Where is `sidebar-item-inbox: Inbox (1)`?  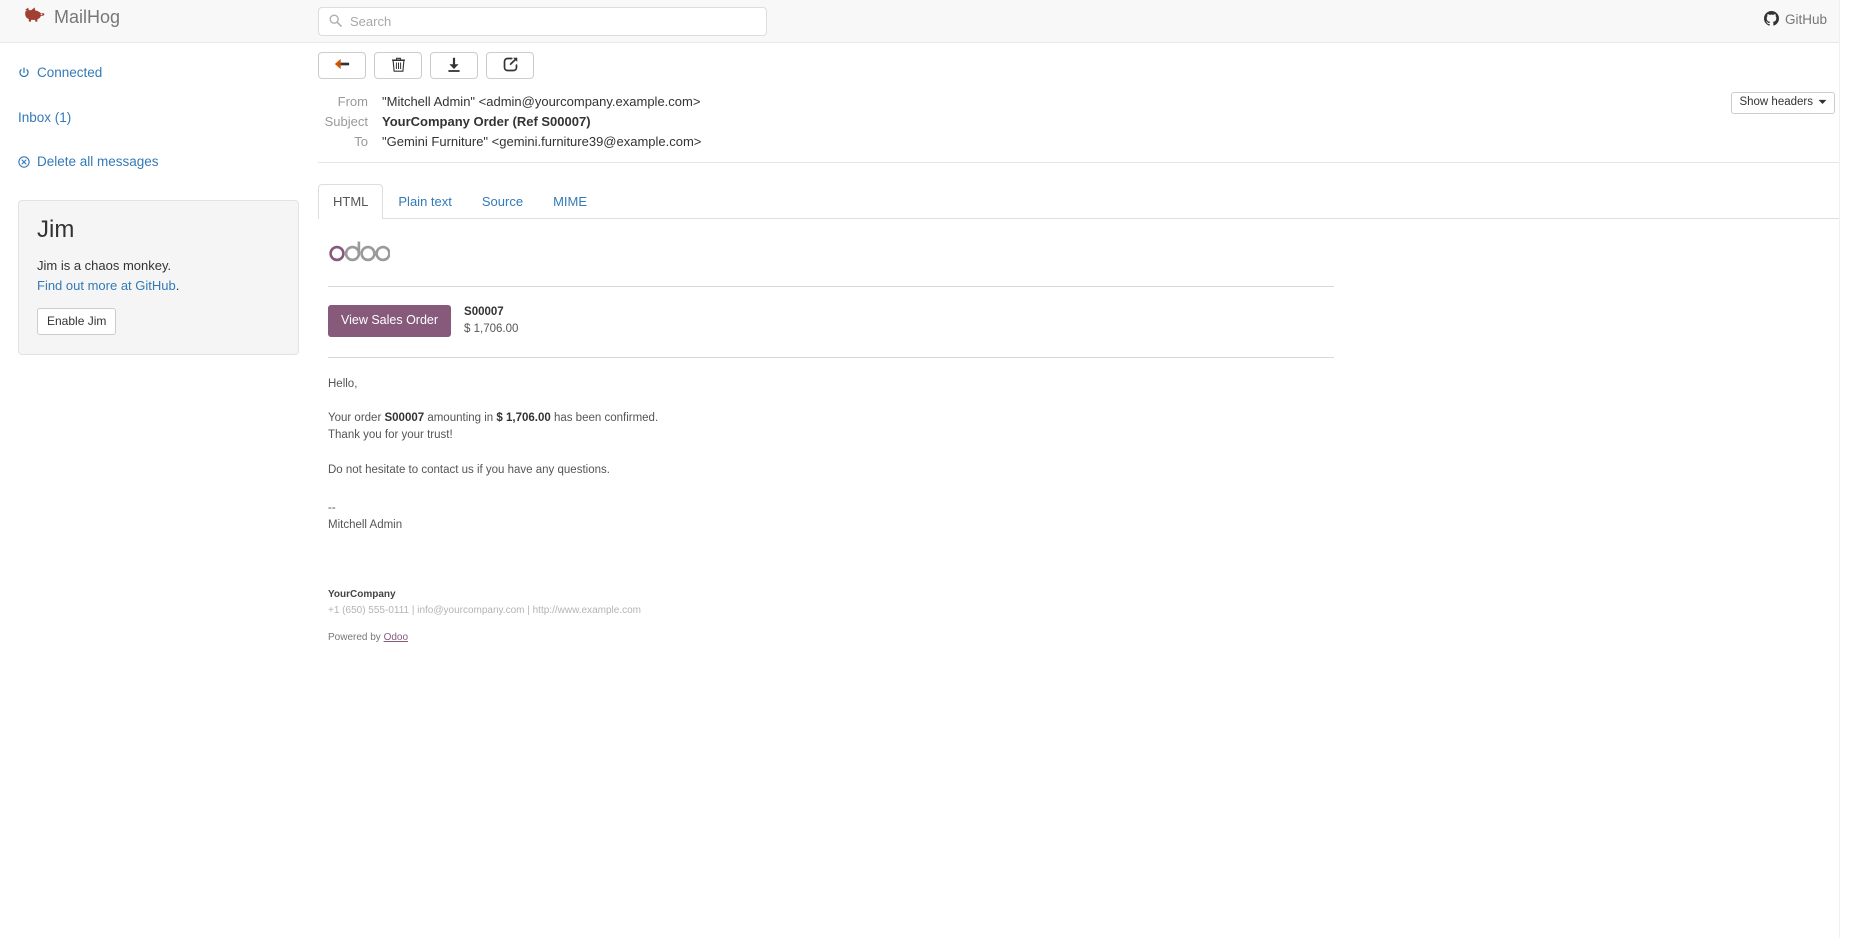 sidebar-item-inbox: Inbox (1) is located at coordinates (155, 117).